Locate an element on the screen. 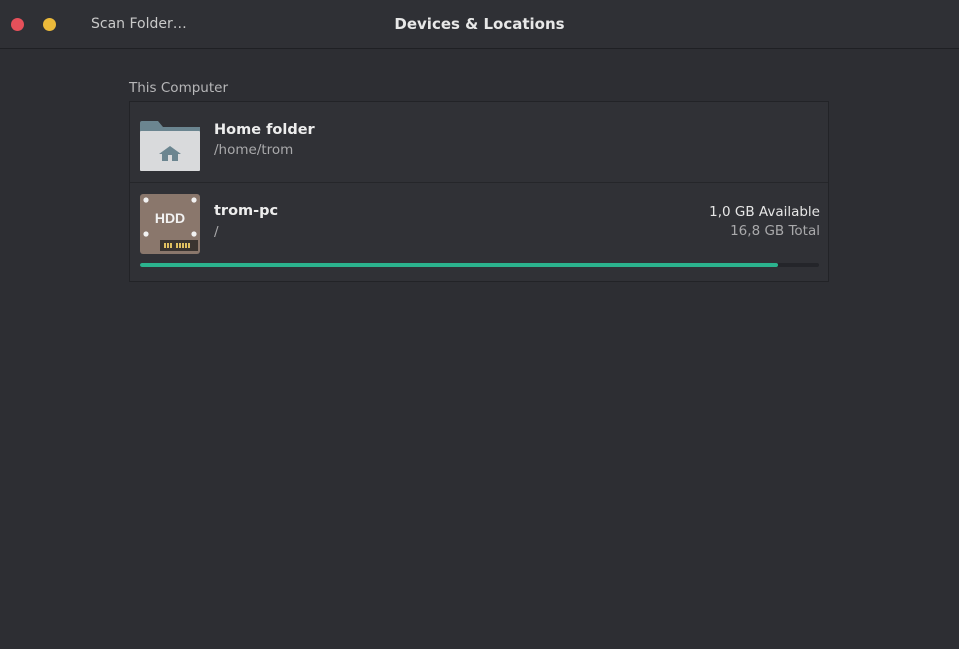 This screenshot has height=649, width=959. location-path: / is located at coordinates (216, 232).